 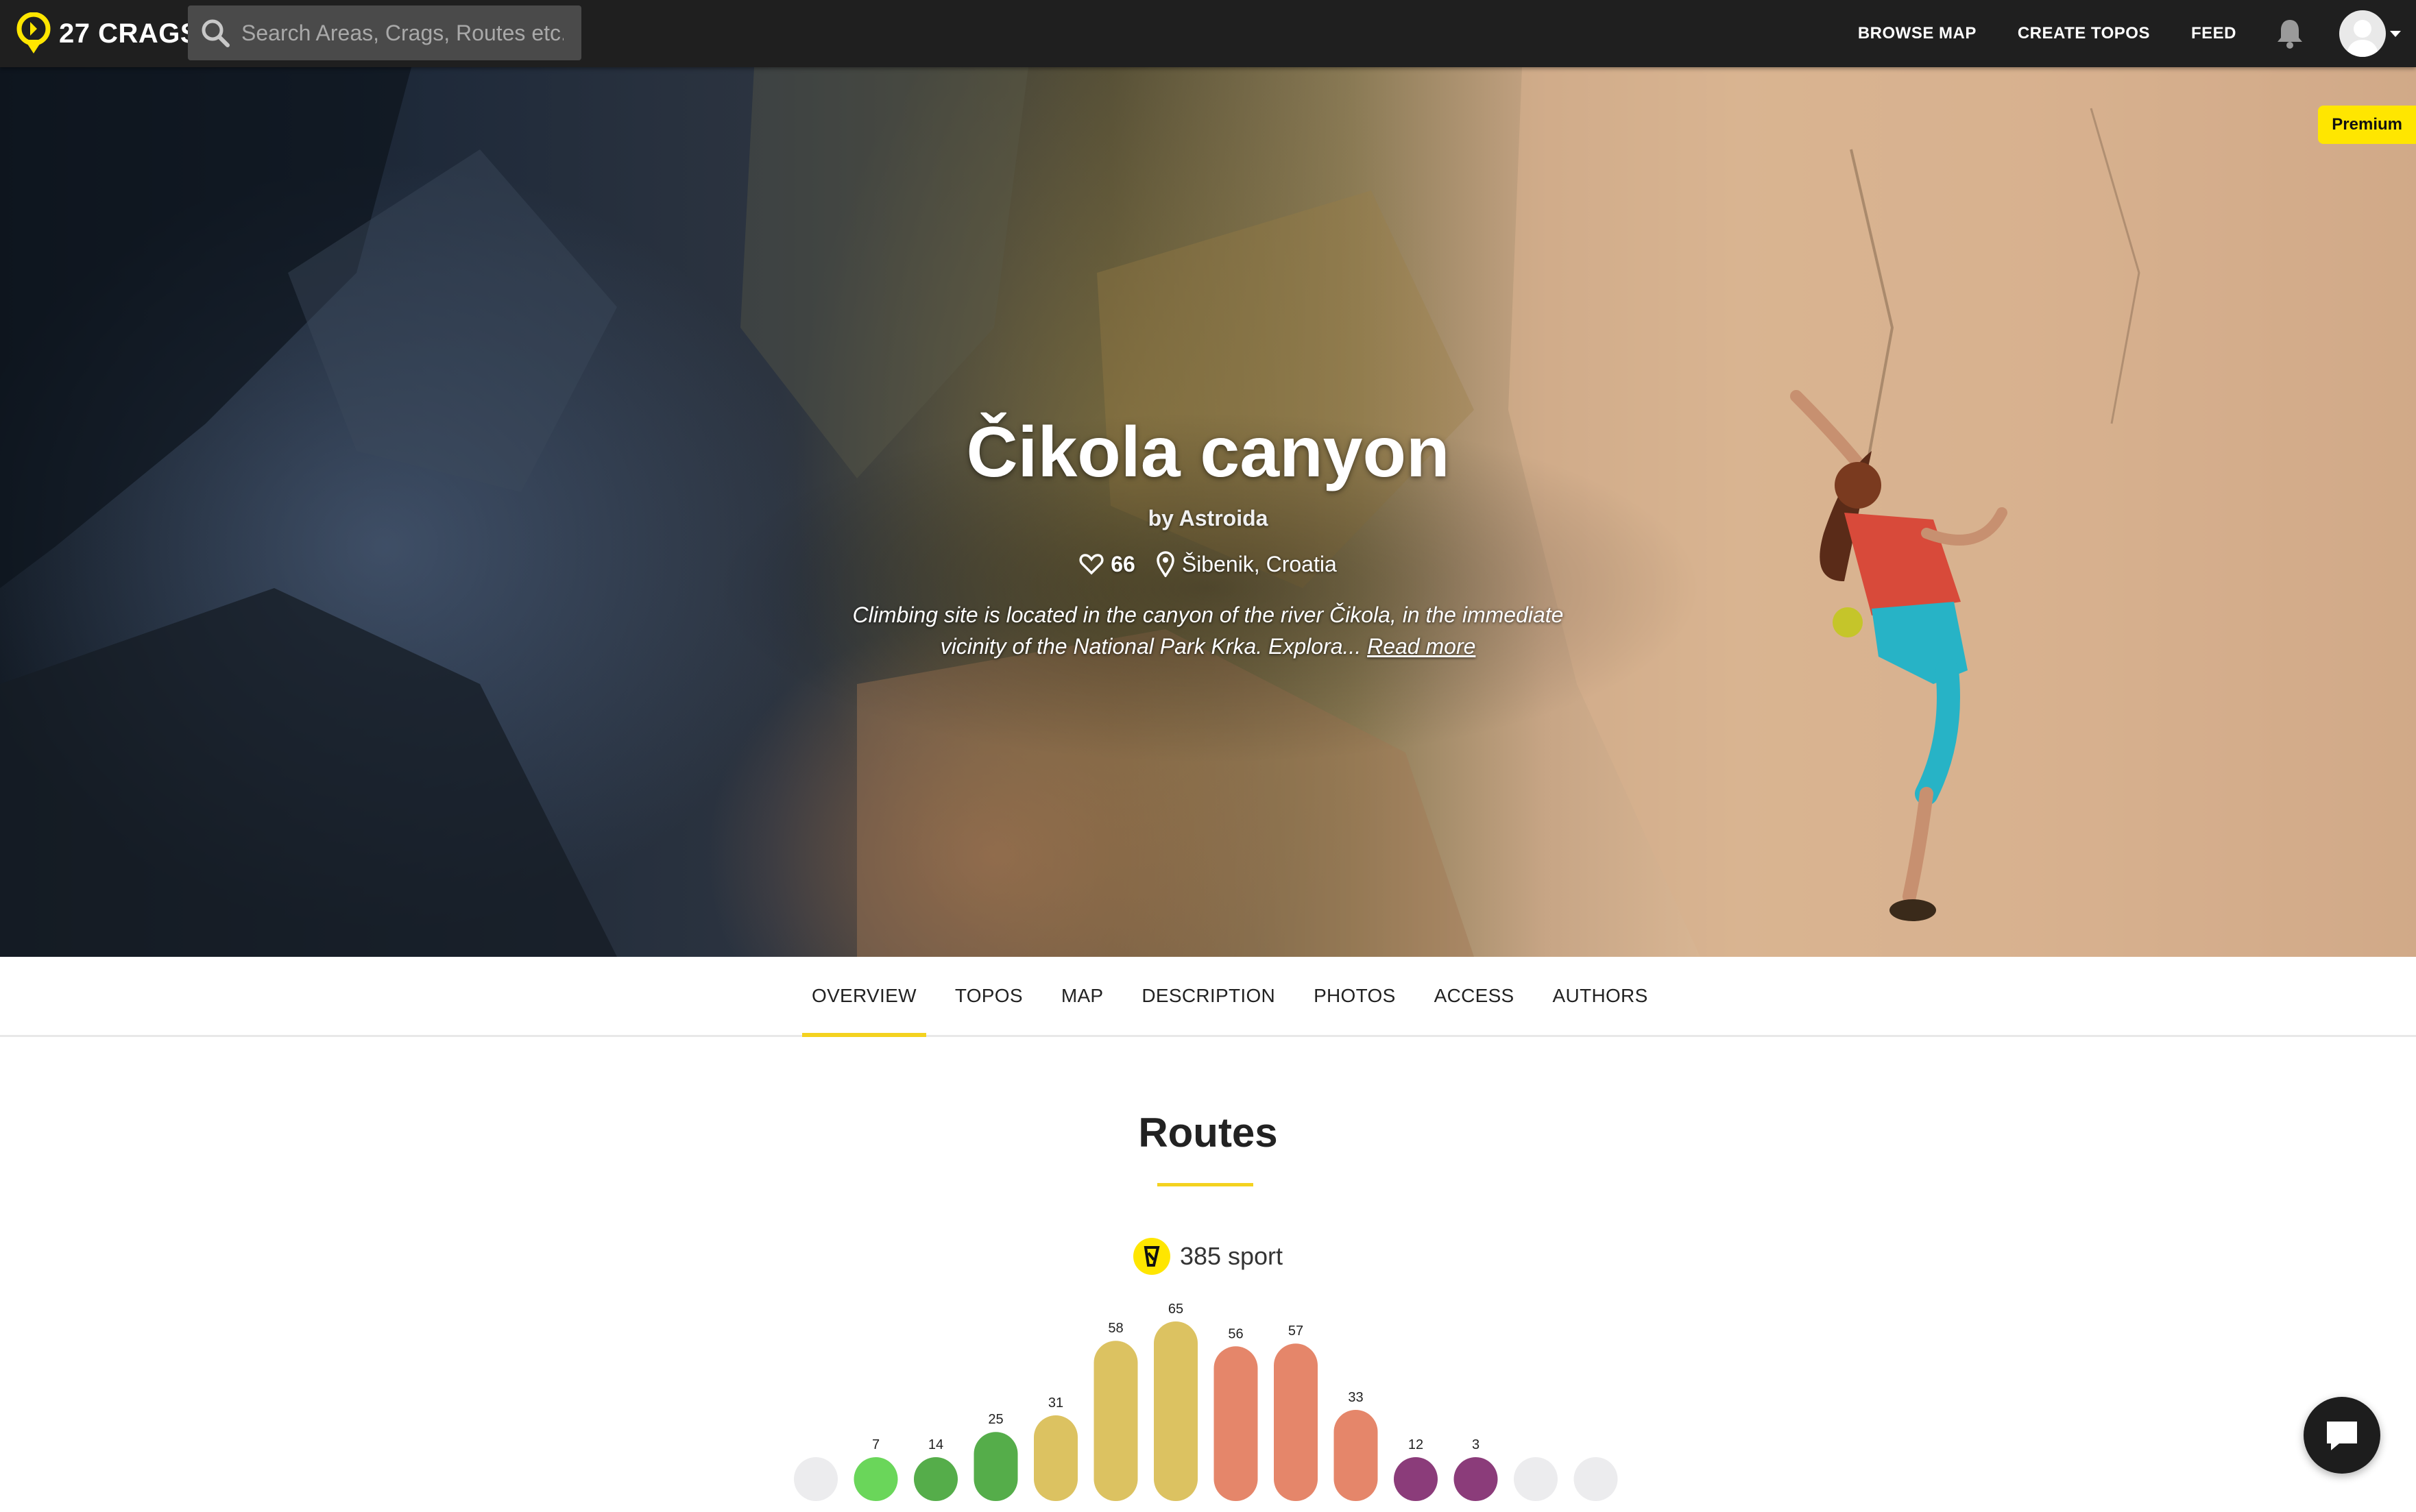 I want to click on tab-authors: AUTHORS, so click(x=1601, y=996).